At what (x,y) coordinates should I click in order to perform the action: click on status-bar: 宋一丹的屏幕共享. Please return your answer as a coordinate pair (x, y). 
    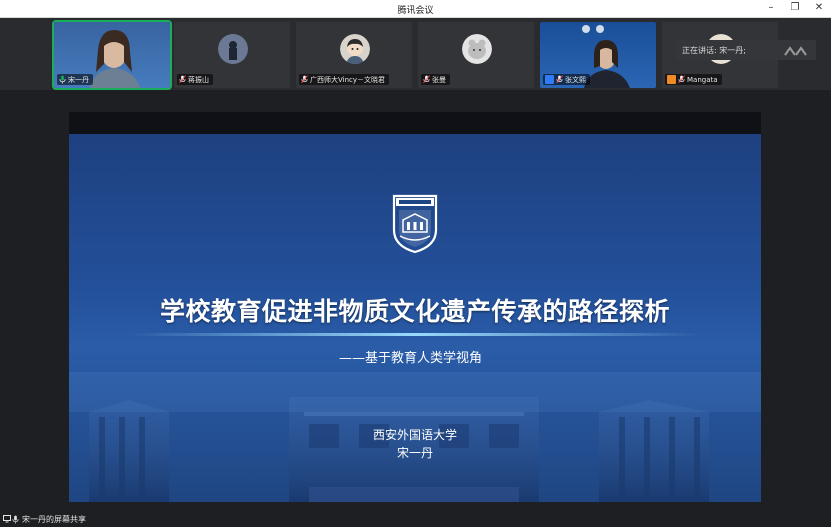
    Looking at the image, I should click on (415, 519).